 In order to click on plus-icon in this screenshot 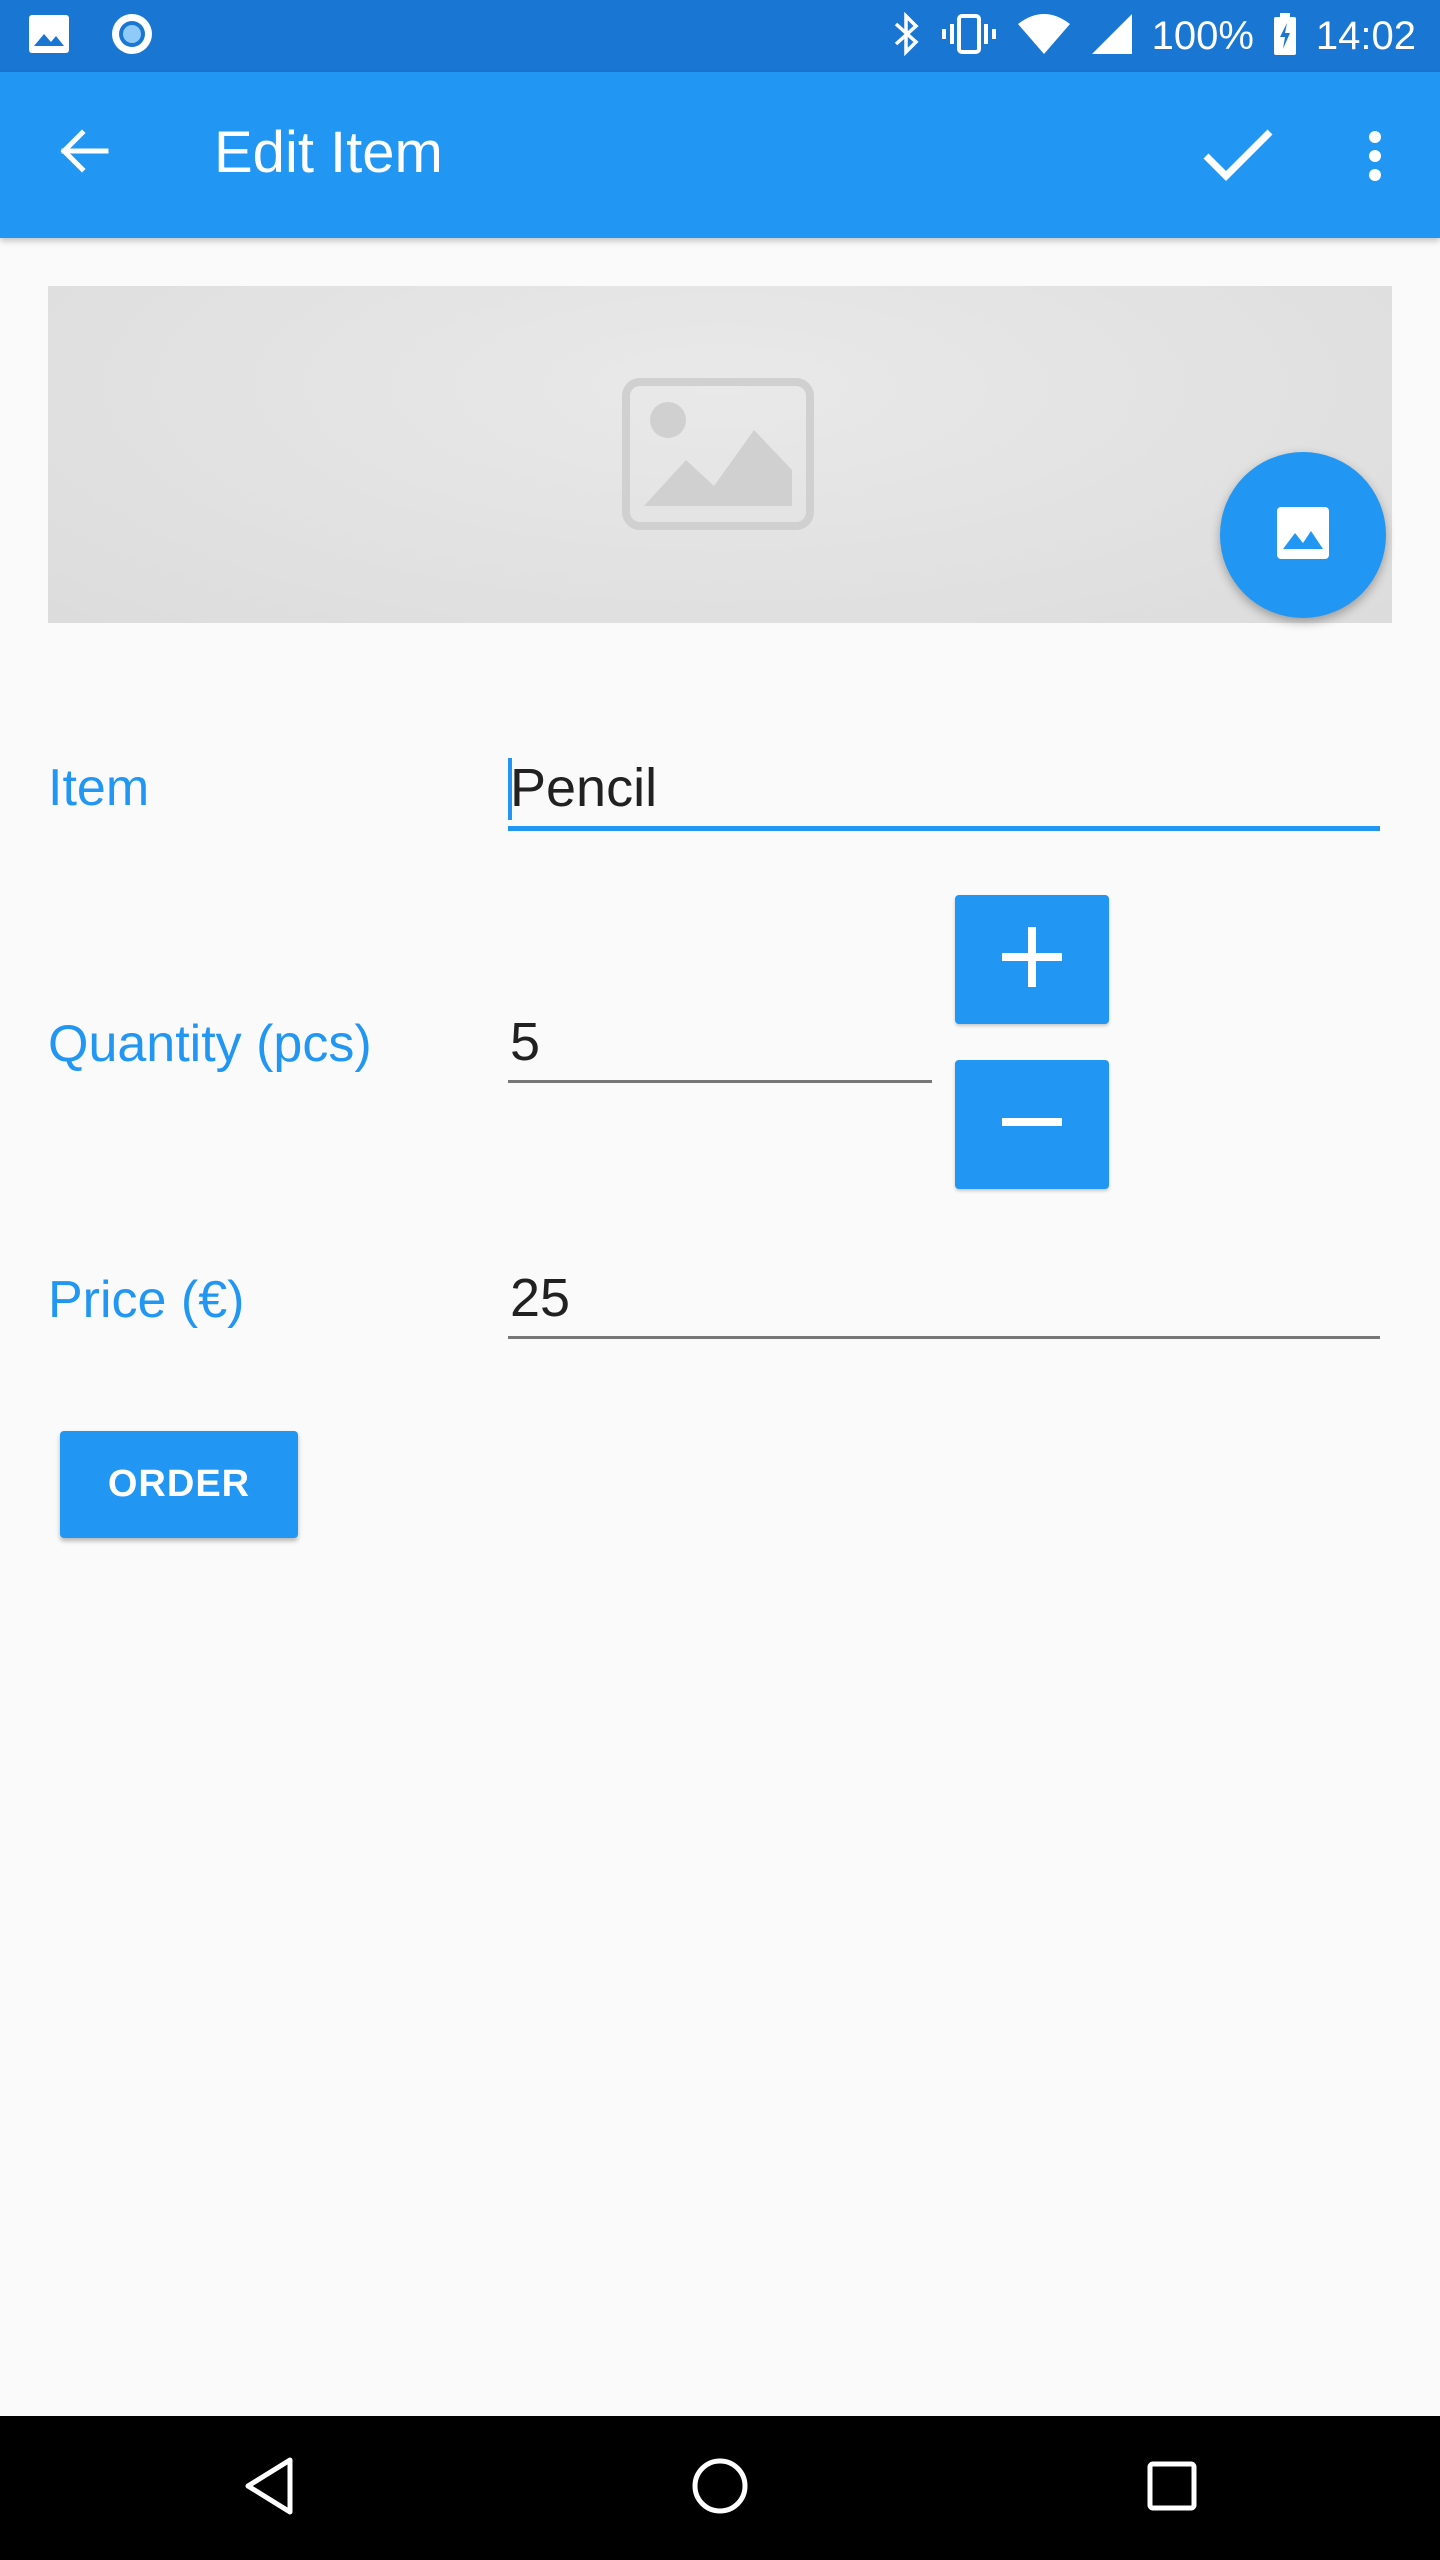, I will do `click(1032, 959)`.